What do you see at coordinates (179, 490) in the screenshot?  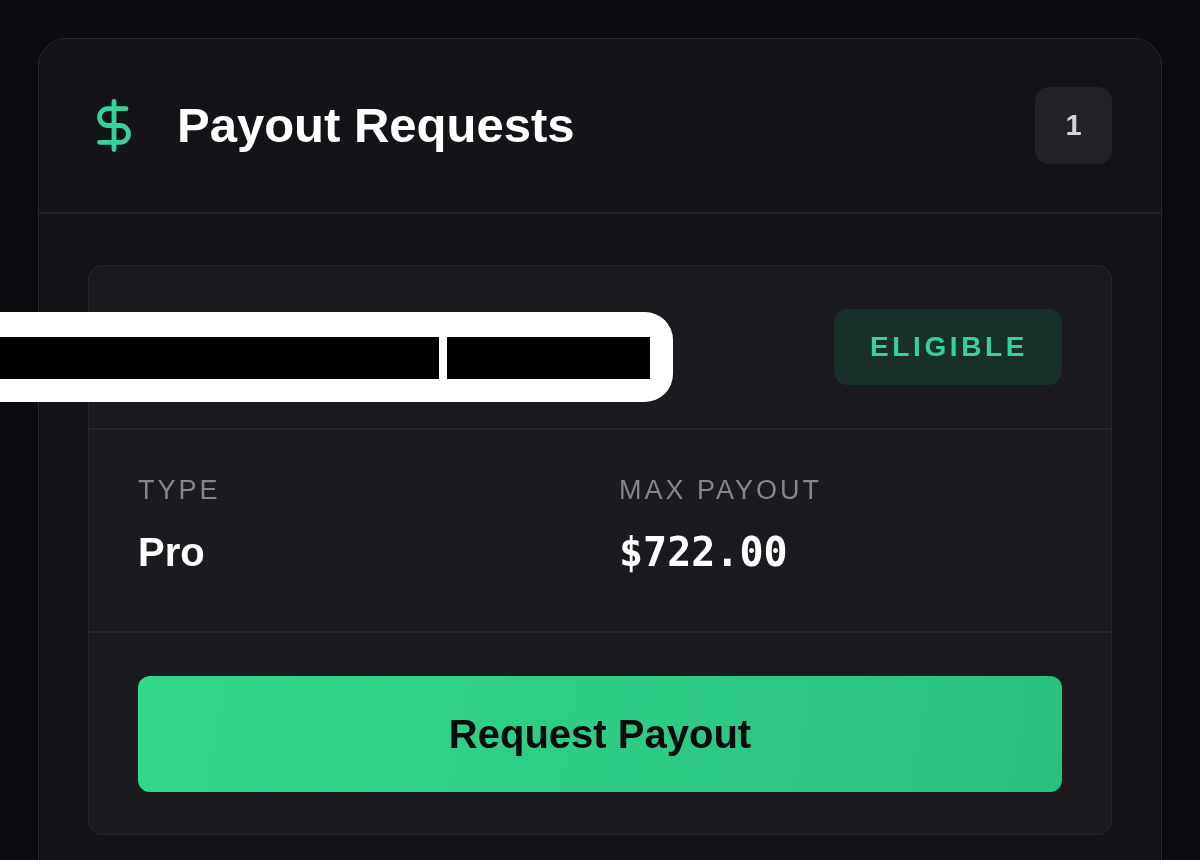 I see `field-label: TYPE` at bounding box center [179, 490].